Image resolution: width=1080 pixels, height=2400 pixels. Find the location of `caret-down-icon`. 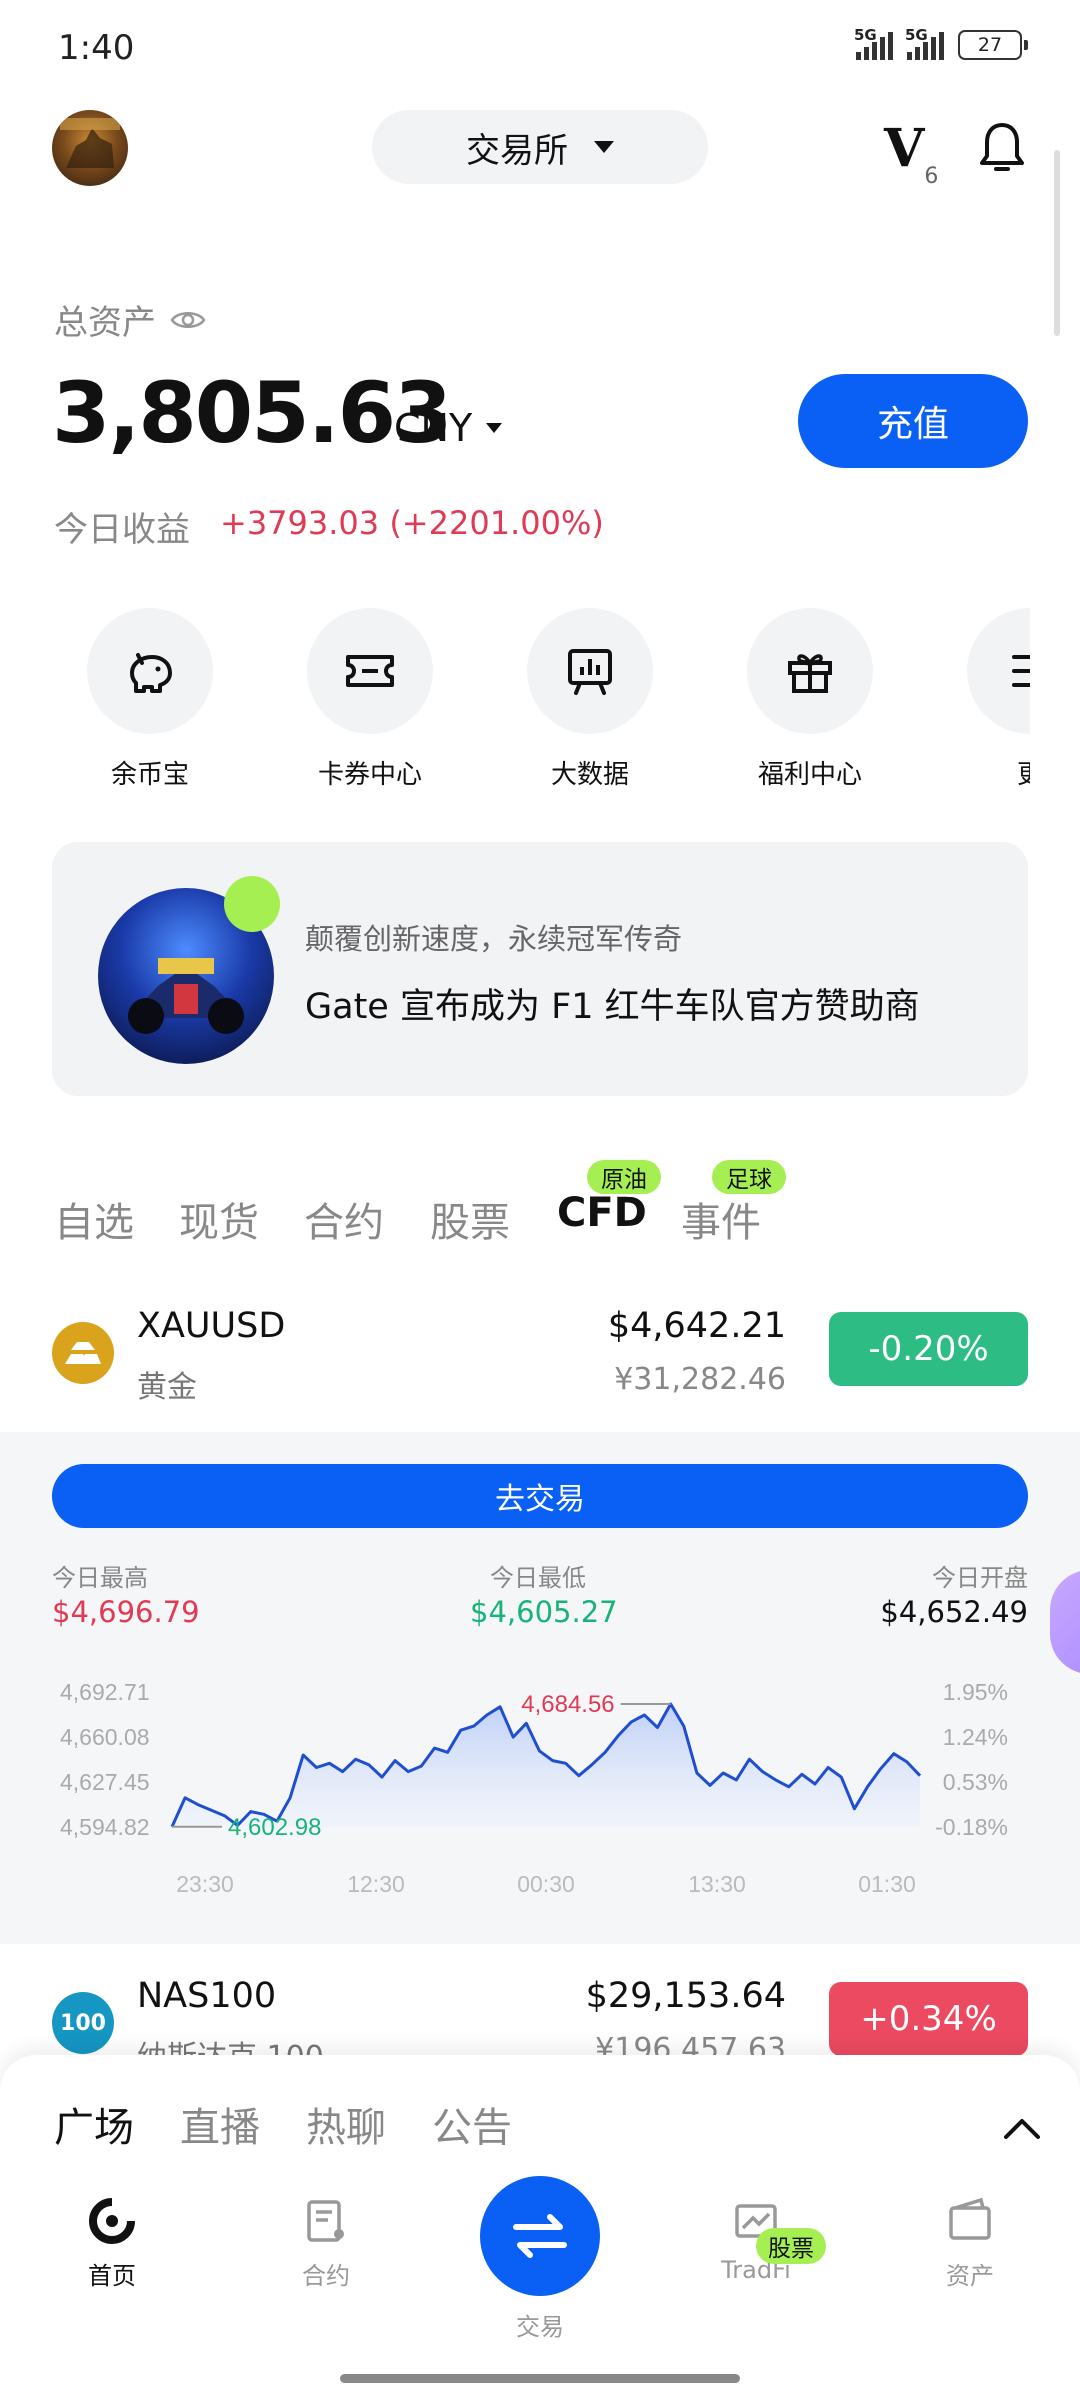

caret-down-icon is located at coordinates (494, 428).